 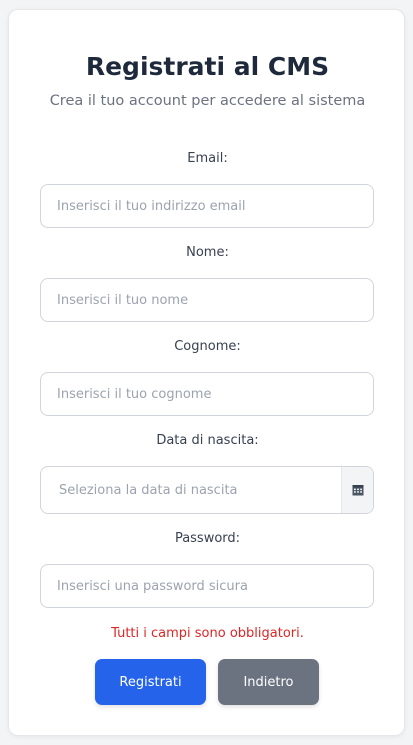 What do you see at coordinates (207, 394) in the screenshot?
I see `cognome-field` at bounding box center [207, 394].